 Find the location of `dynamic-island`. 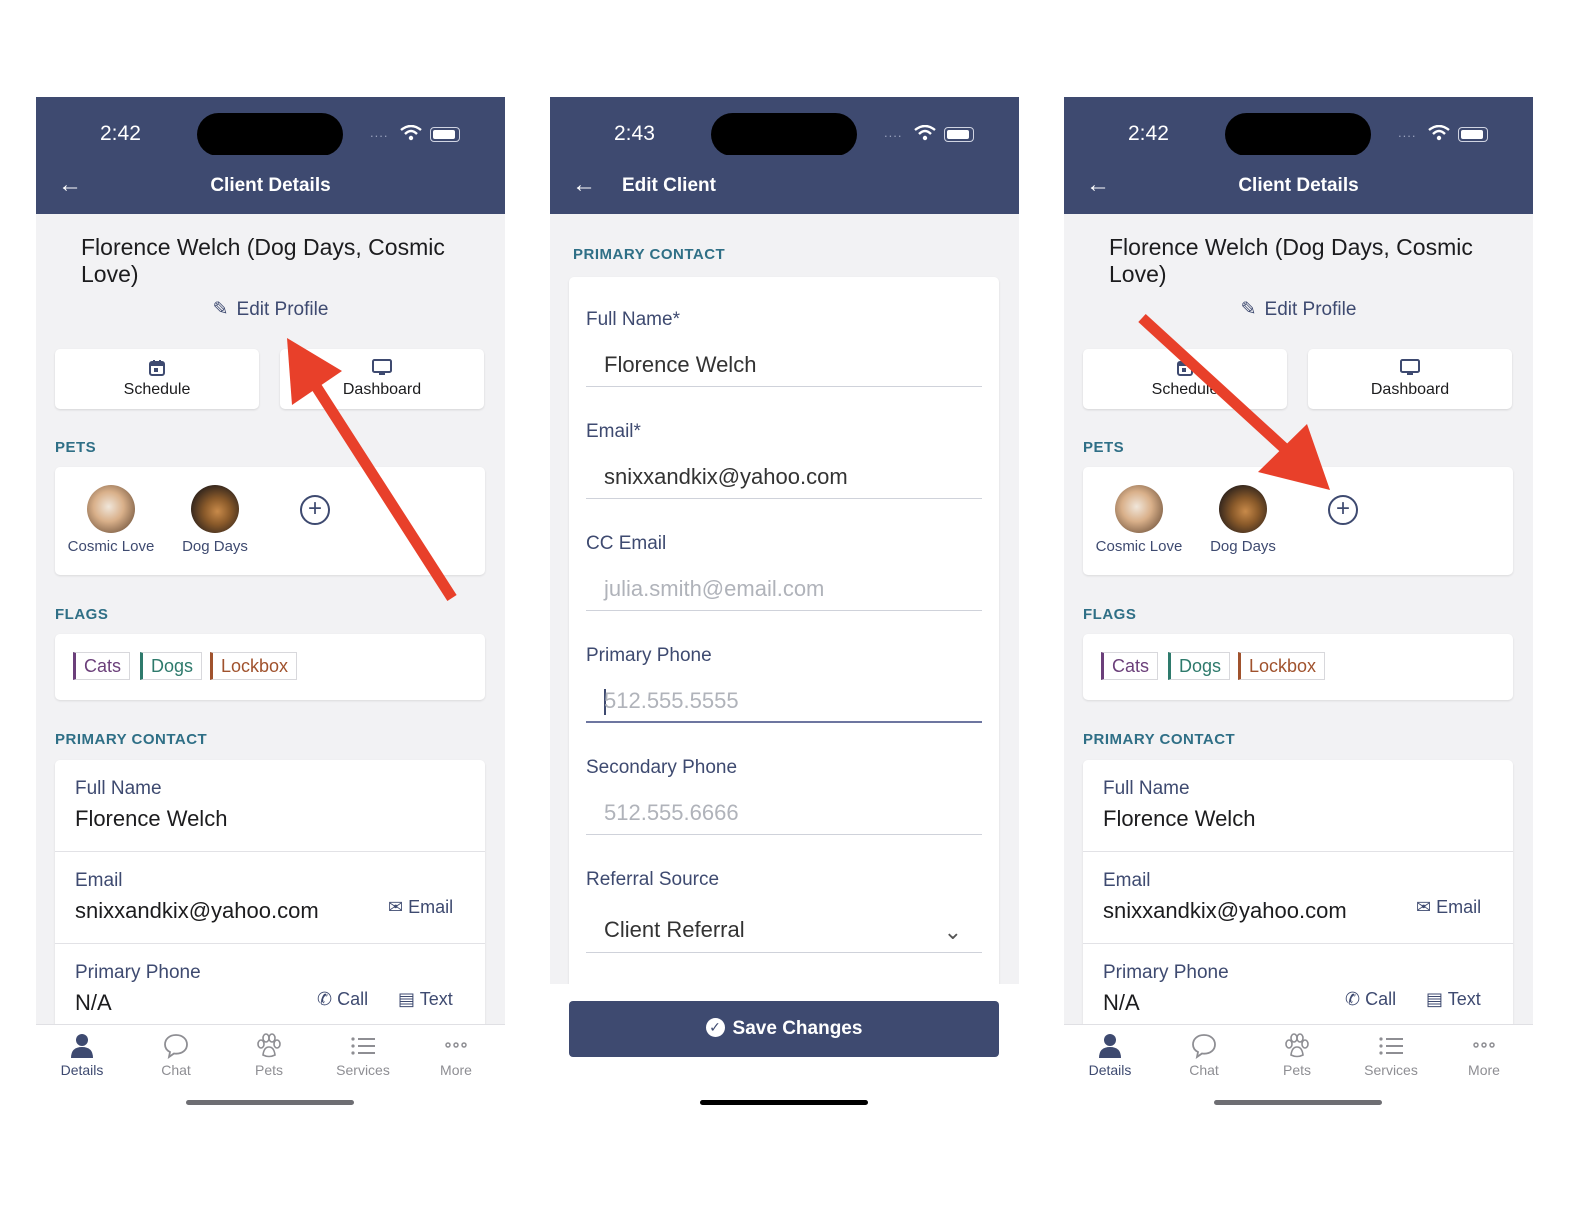

dynamic-island is located at coordinates (1298, 134).